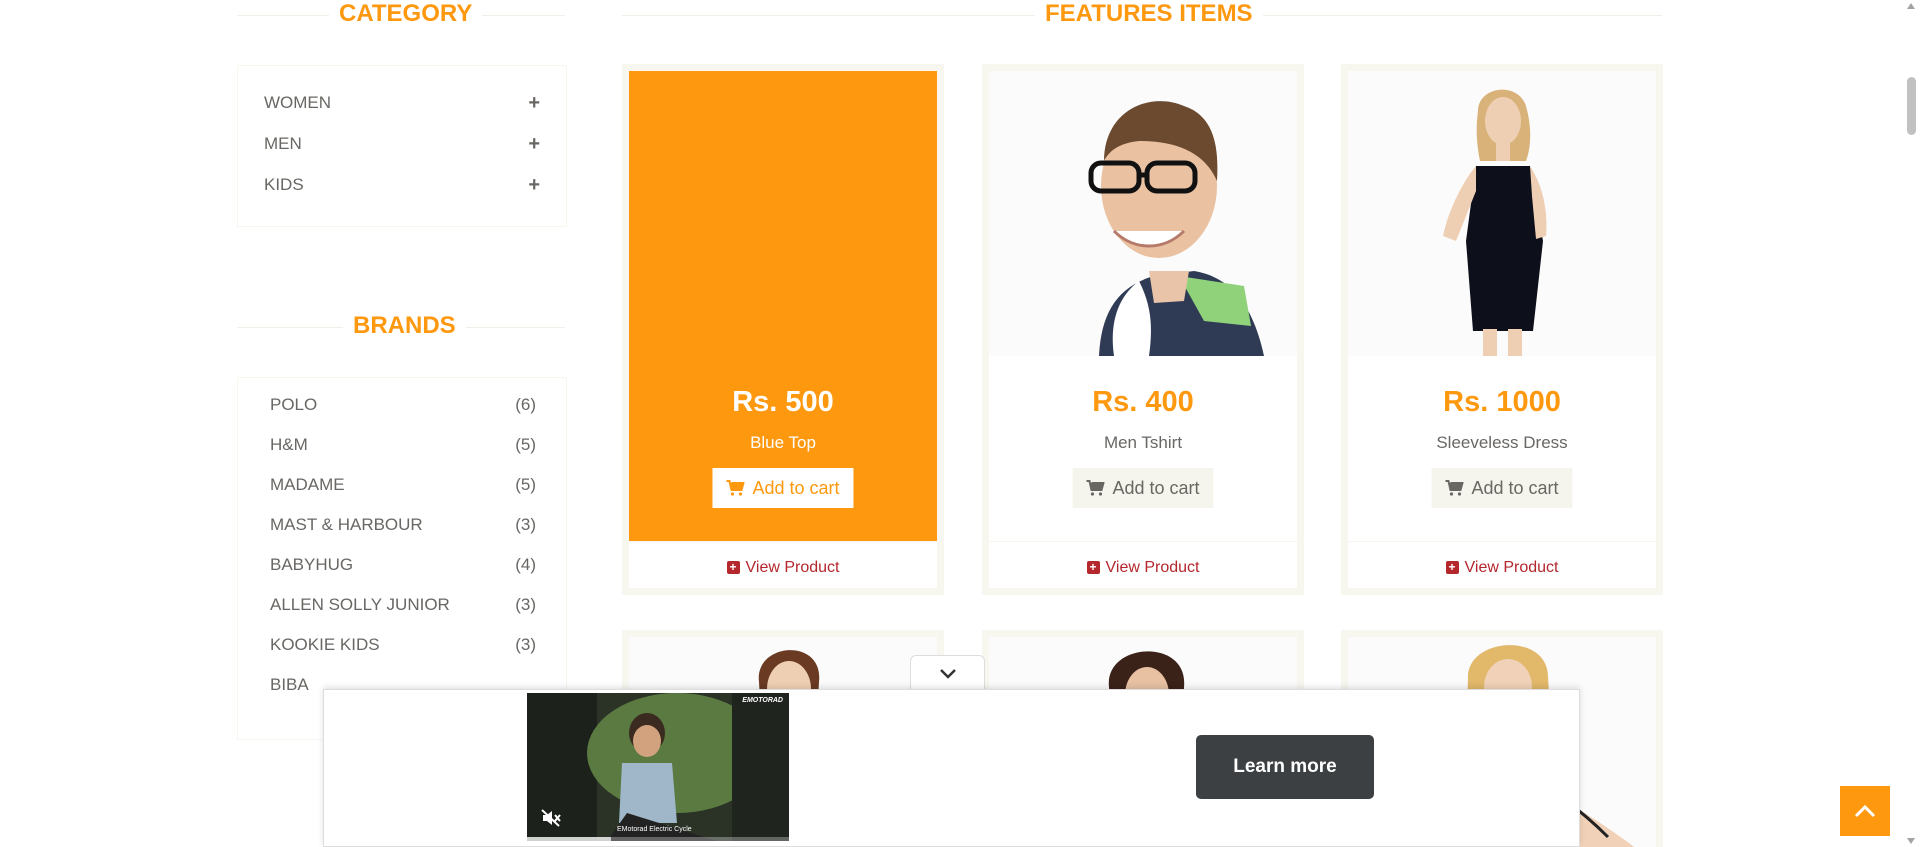  Describe the element at coordinates (1149, 14) in the screenshot. I see `features-title: FEATURES ITEMS` at that location.